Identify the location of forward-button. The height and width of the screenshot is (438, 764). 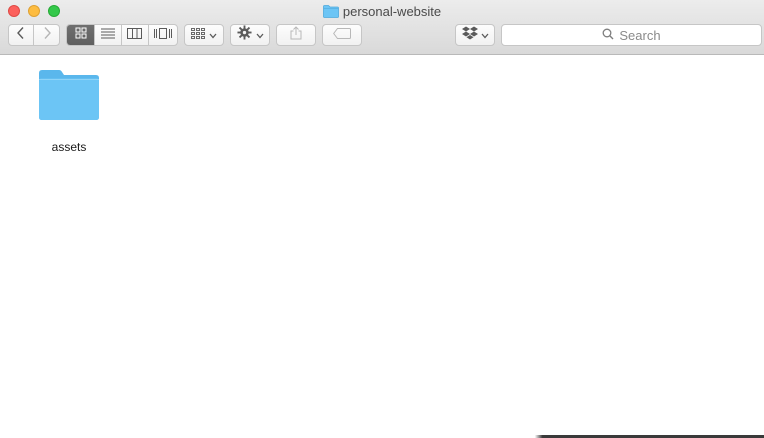
(46, 35).